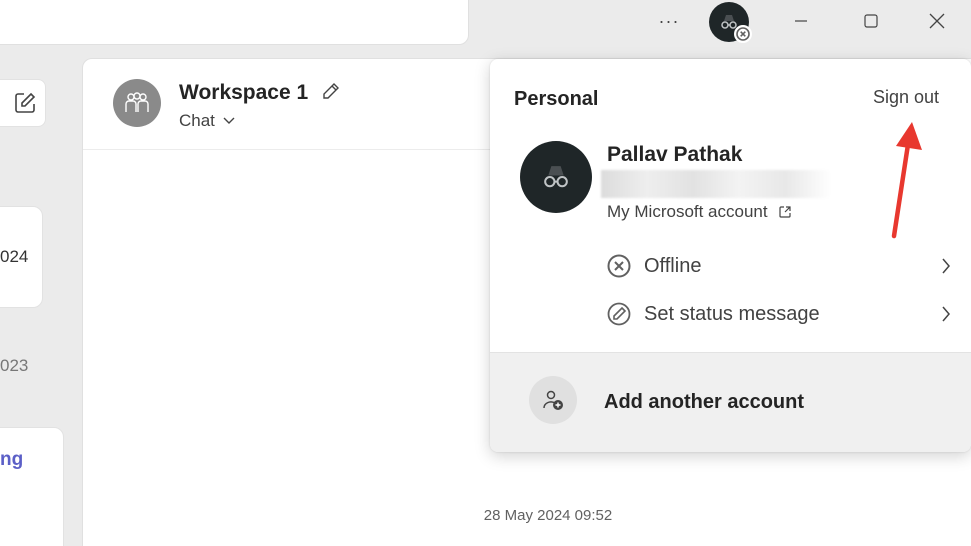 The image size is (971, 546). I want to click on user-avatar, so click(556, 177).